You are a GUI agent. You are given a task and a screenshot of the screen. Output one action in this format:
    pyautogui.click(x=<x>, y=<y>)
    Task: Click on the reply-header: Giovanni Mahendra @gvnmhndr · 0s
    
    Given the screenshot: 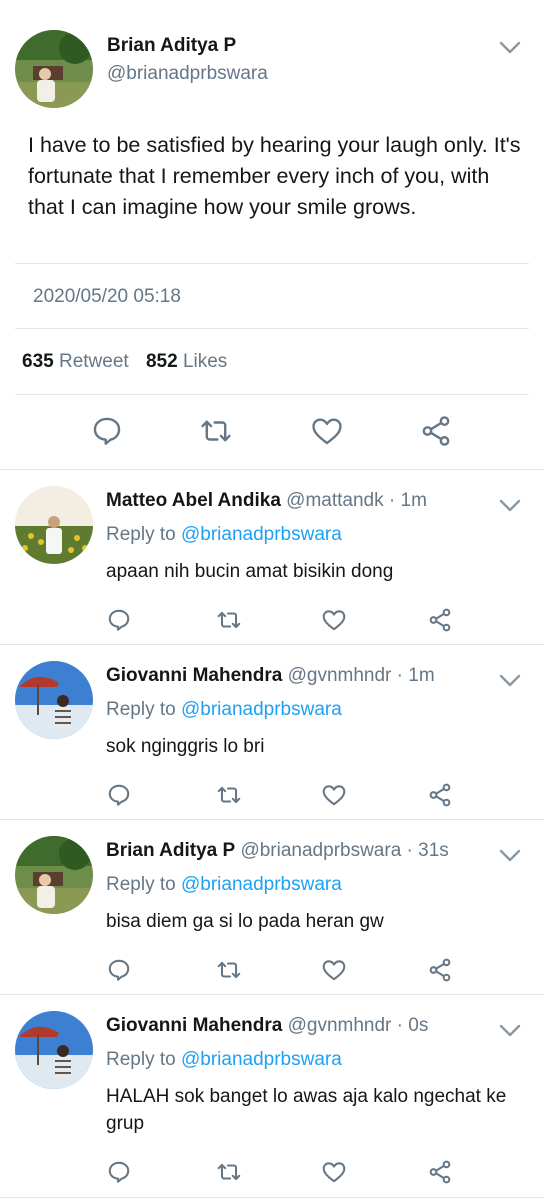 What is the action you would take?
    pyautogui.click(x=267, y=1026)
    